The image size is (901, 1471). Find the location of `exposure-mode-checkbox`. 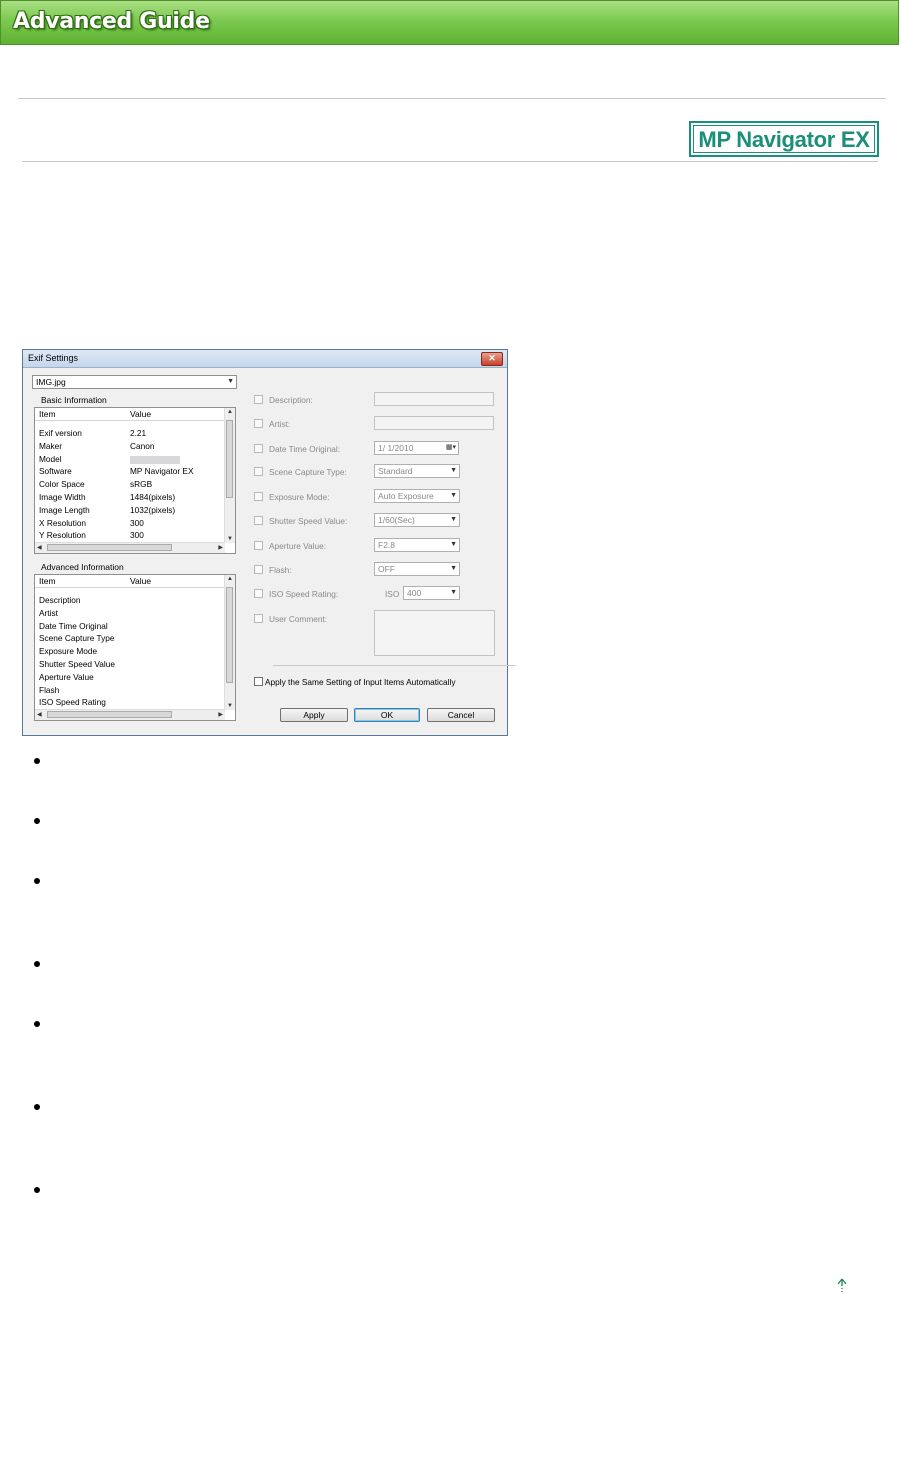

exposure-mode-checkbox is located at coordinates (258, 496).